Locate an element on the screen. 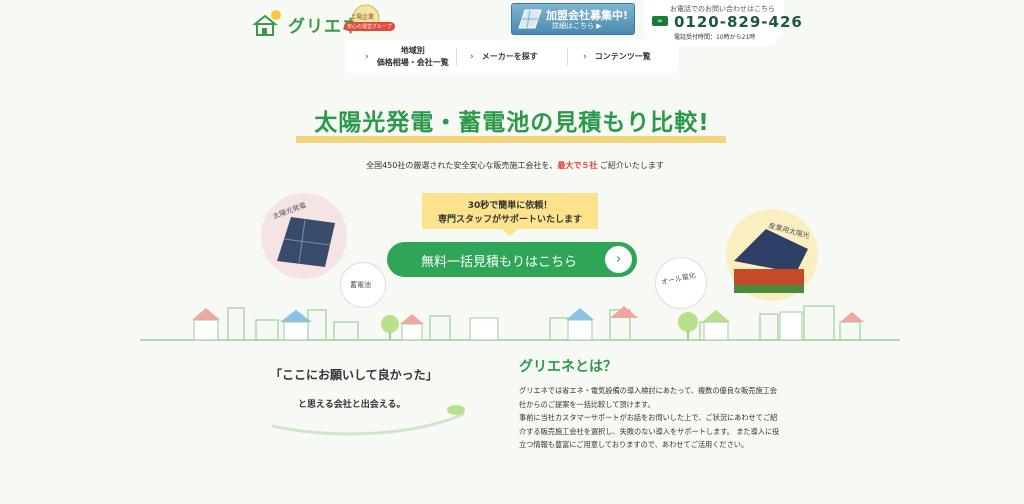  solar-panel-icon is located at coordinates (530, 19).